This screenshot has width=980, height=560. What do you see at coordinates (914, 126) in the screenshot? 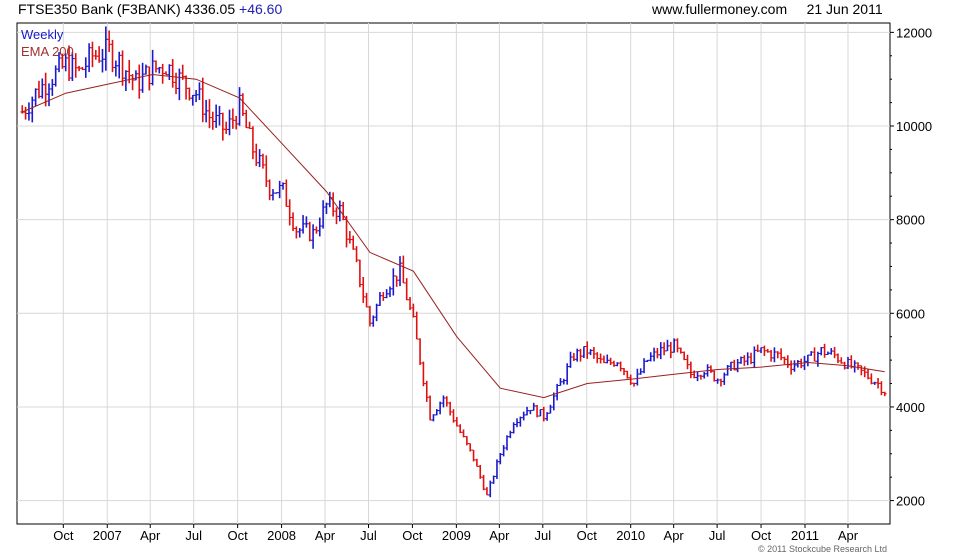
I see `y-tick-label: 10000` at bounding box center [914, 126].